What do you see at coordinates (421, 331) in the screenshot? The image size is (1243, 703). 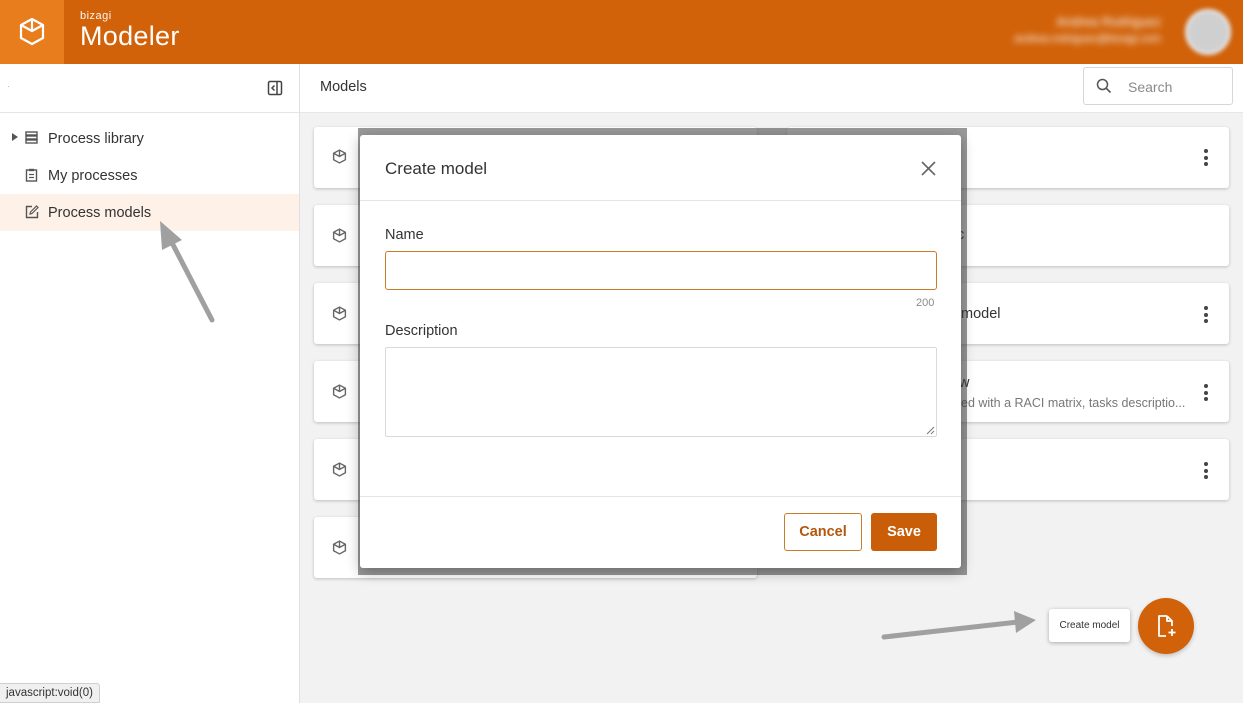 I see `description-label: Description` at bounding box center [421, 331].